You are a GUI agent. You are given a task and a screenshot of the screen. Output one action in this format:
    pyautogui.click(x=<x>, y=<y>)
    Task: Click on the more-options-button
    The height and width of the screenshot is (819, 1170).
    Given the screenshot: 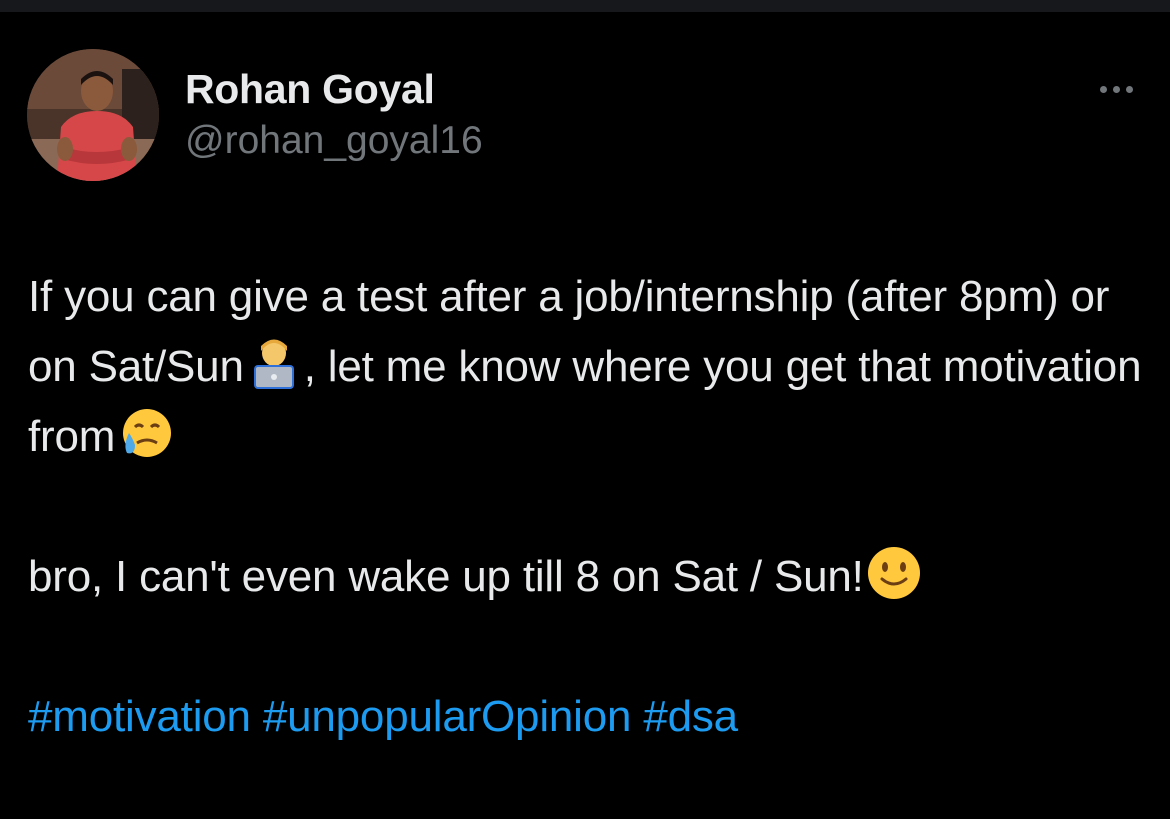 What is the action you would take?
    pyautogui.click(x=1116, y=89)
    